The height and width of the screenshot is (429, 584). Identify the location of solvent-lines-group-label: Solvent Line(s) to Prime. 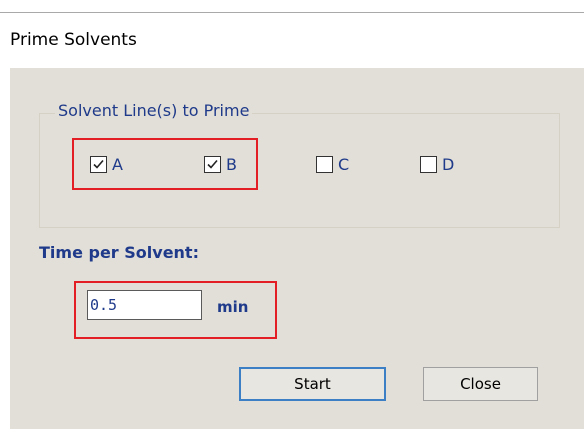
(154, 110).